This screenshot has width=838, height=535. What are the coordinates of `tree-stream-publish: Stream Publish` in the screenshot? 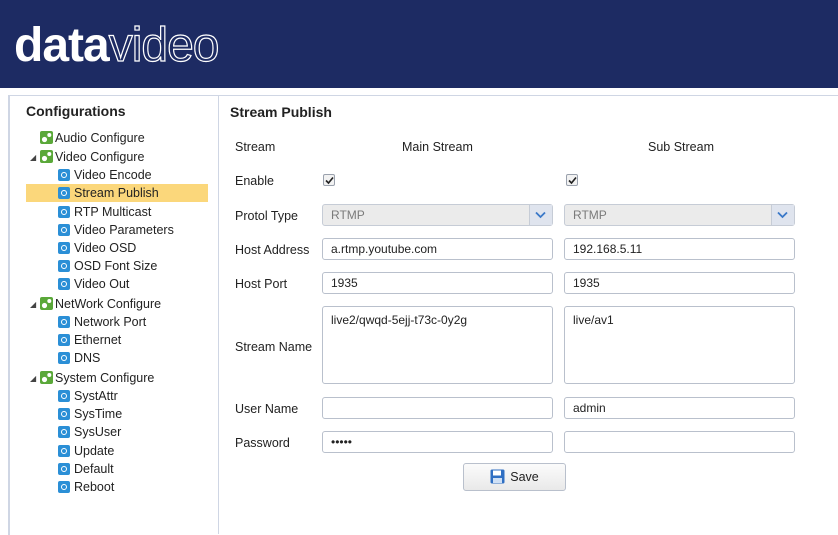 It's located at (117, 193).